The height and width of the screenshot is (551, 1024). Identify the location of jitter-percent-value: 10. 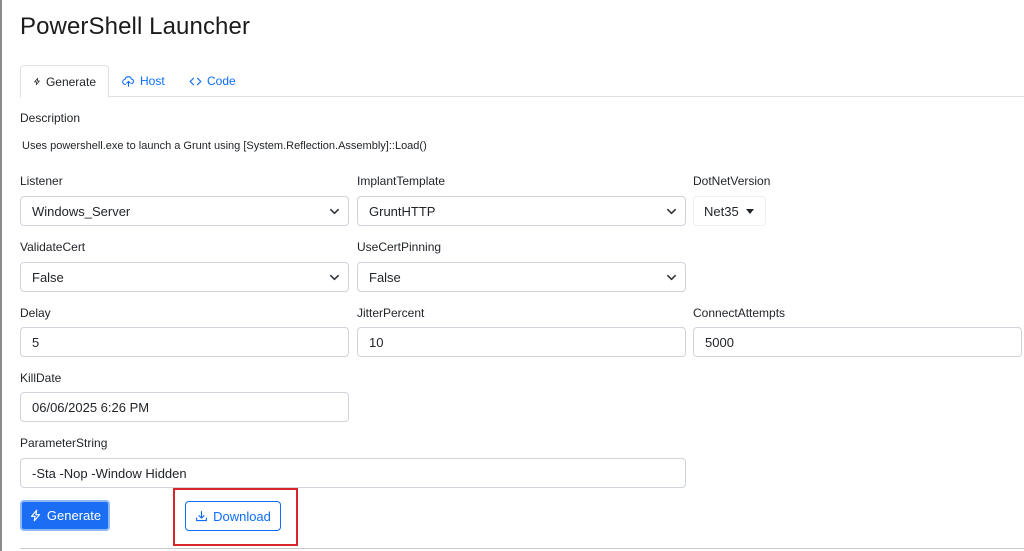
(376, 342).